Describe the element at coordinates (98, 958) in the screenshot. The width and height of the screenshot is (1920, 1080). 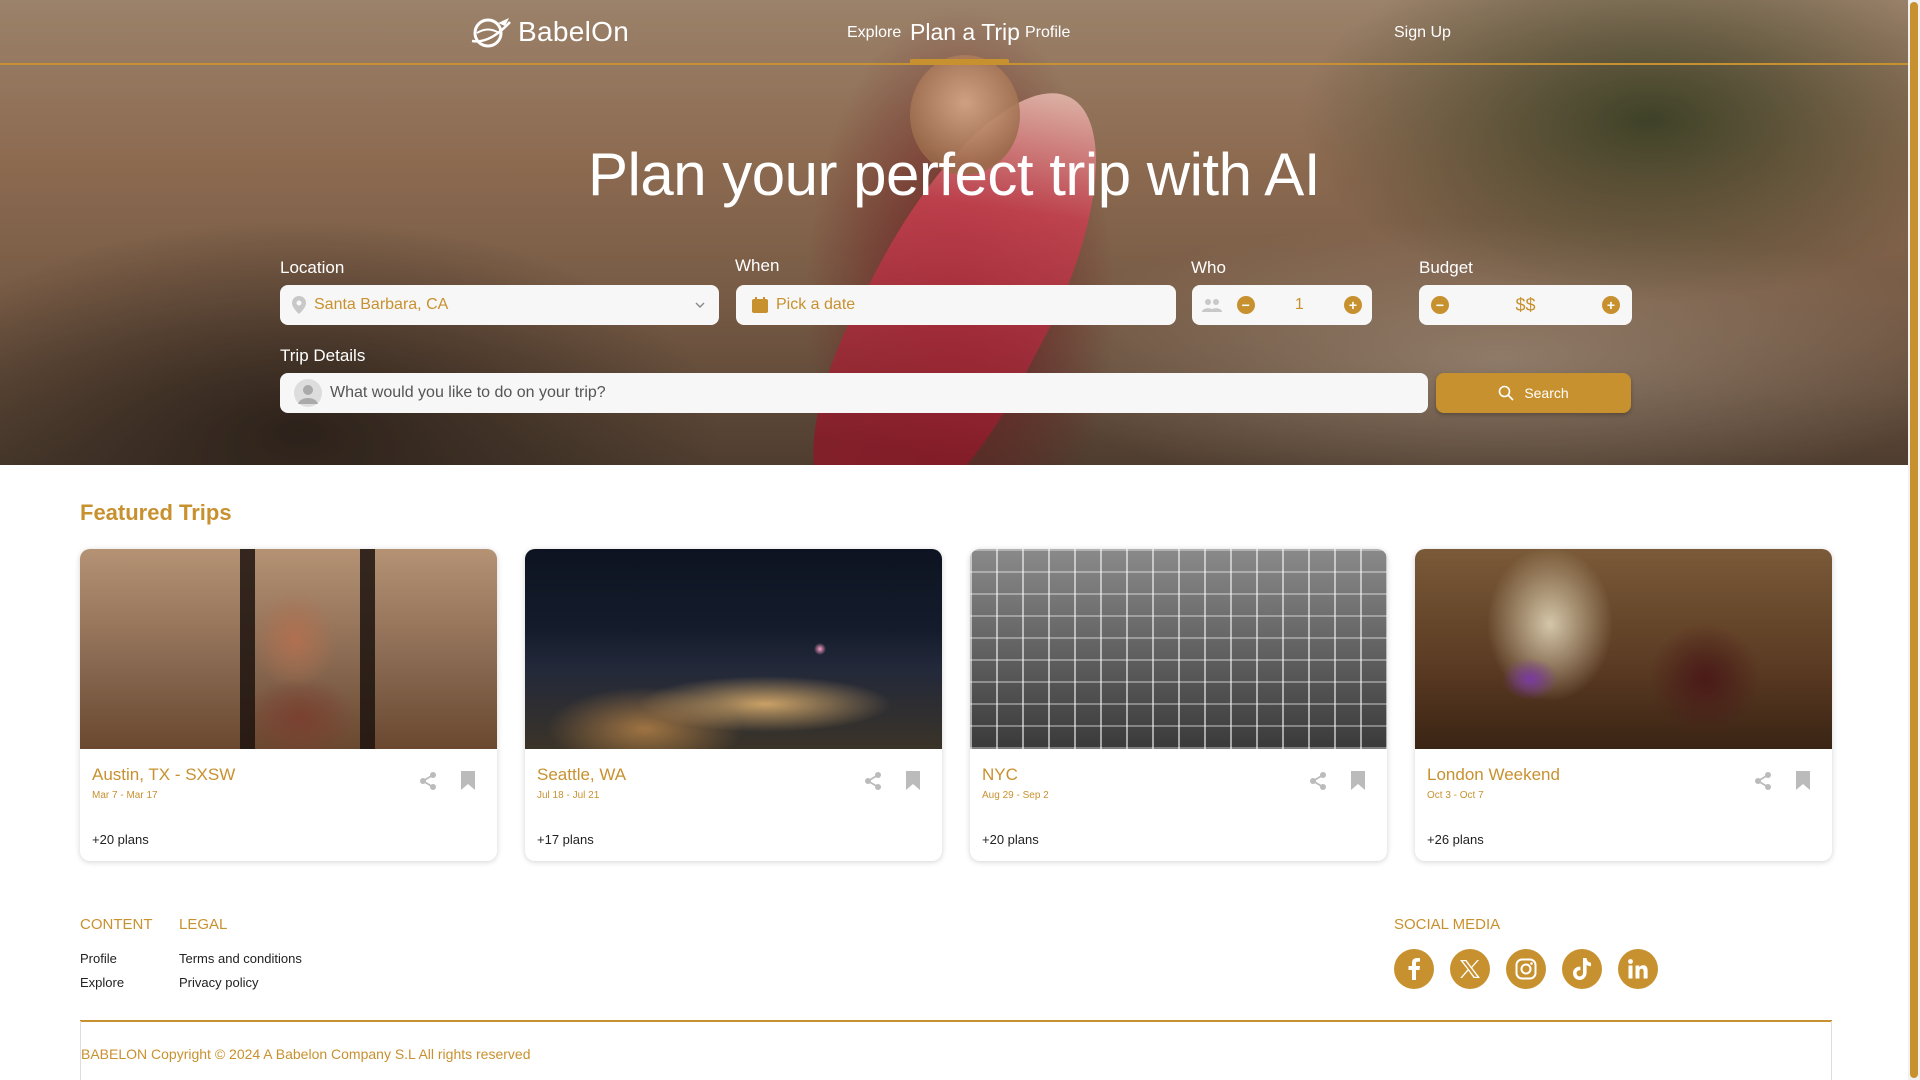
I see `footer-link-profile: Profile` at that location.